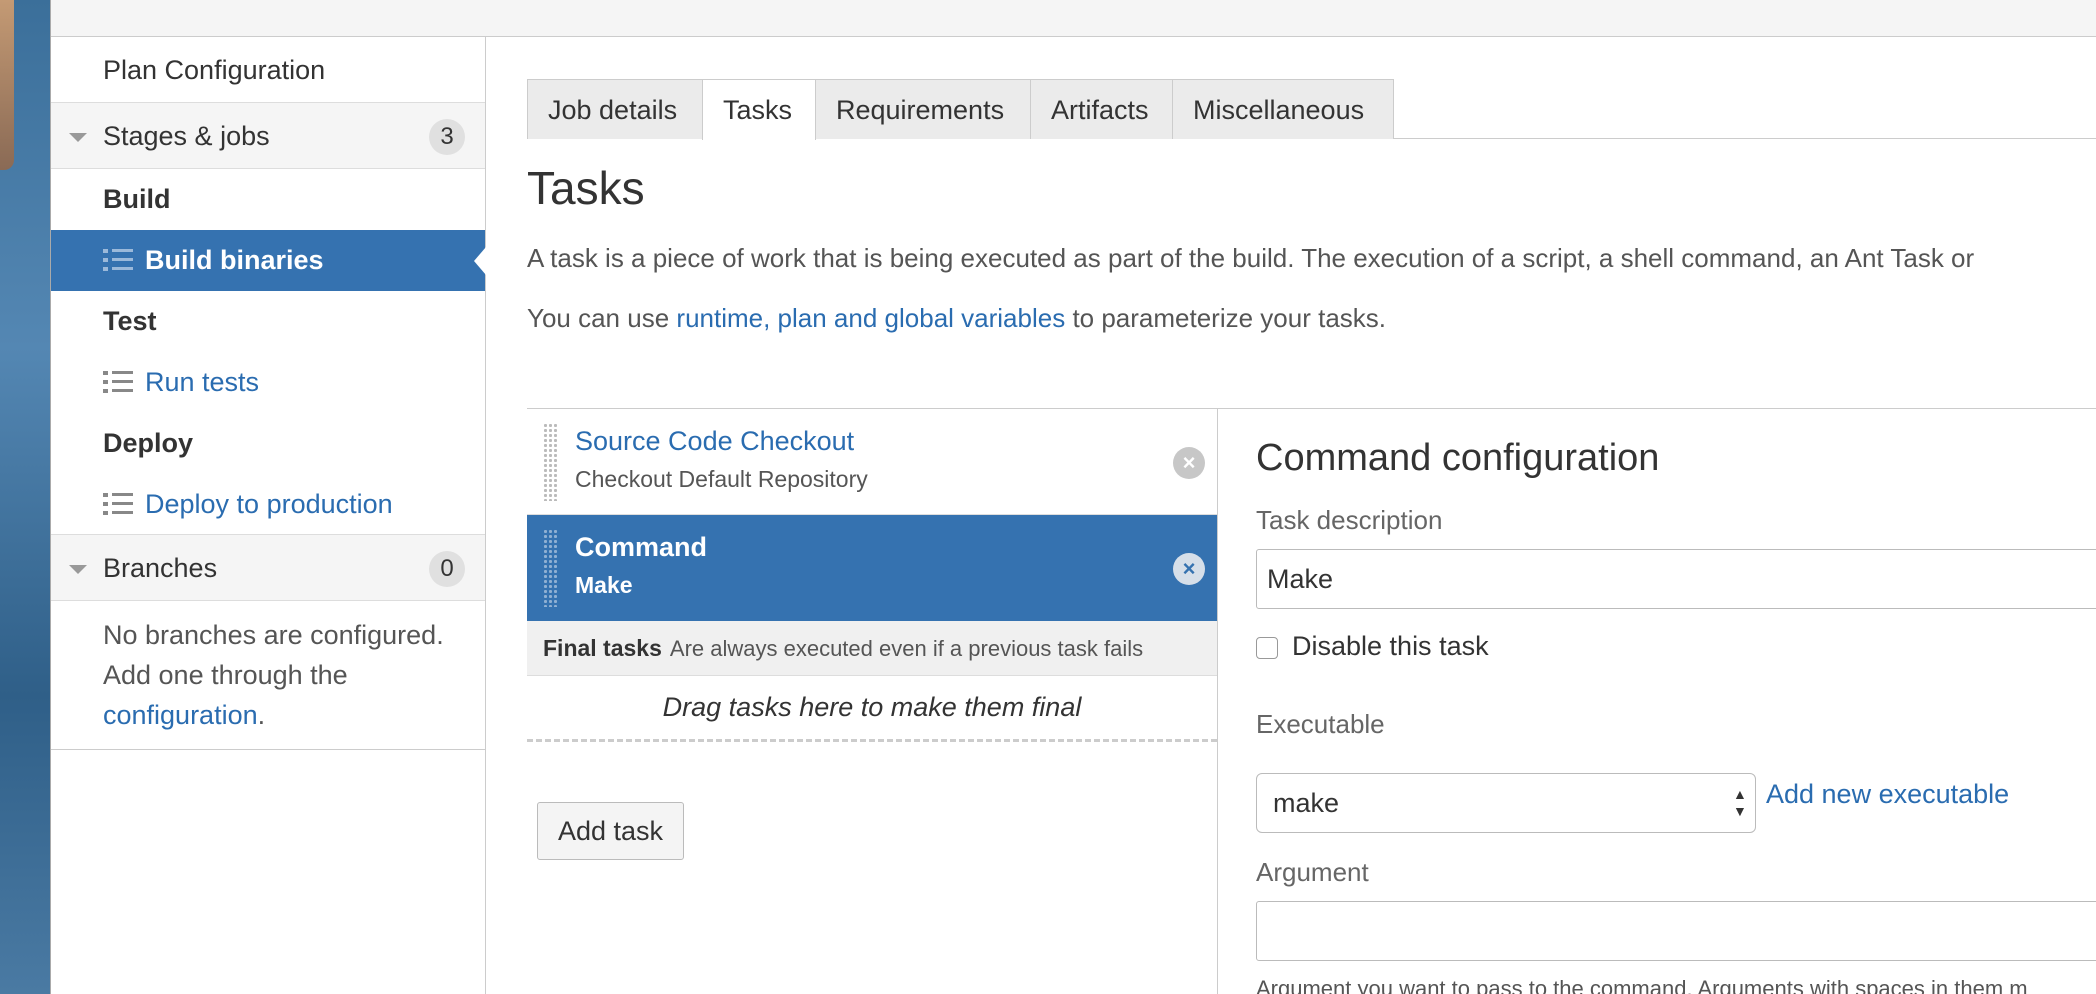 Image resolution: width=2096 pixels, height=994 pixels. I want to click on stage-build: Build, so click(268, 199).